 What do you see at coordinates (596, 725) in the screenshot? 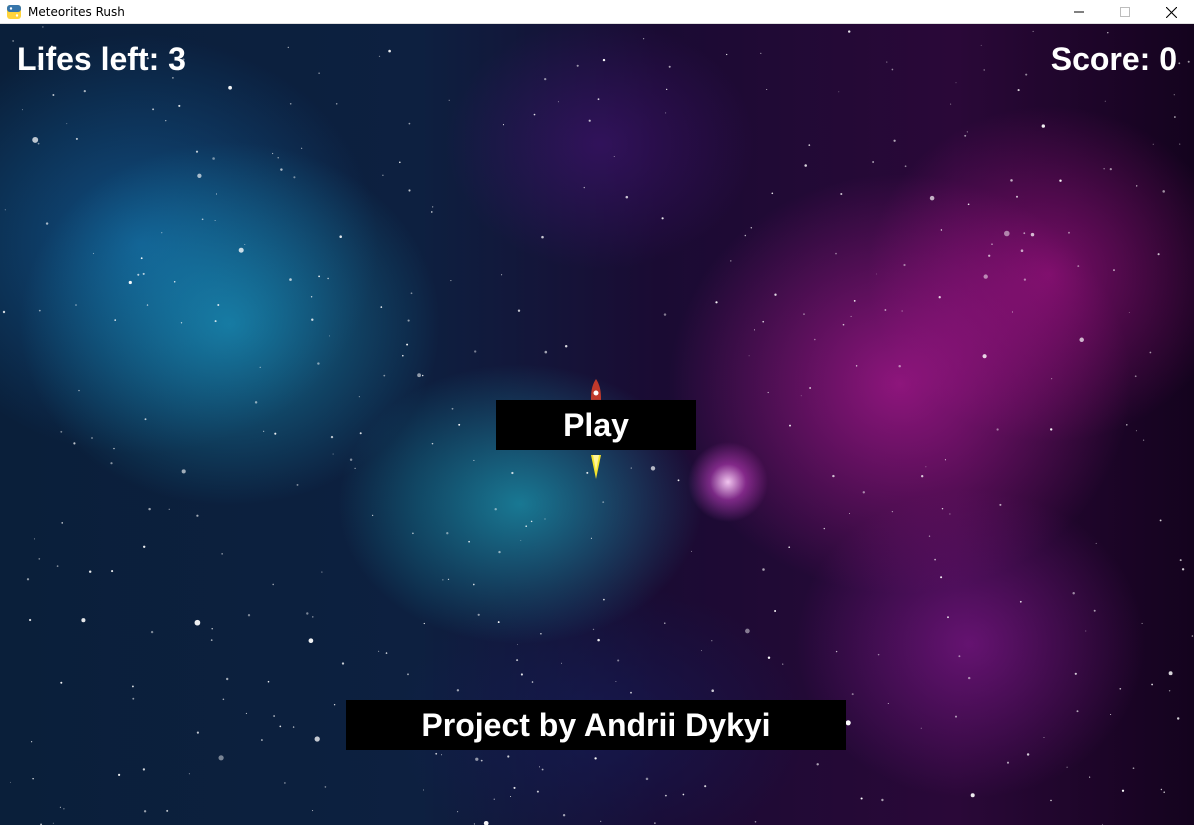
I see `credits-label: Project by Andrii Dykyi` at bounding box center [596, 725].